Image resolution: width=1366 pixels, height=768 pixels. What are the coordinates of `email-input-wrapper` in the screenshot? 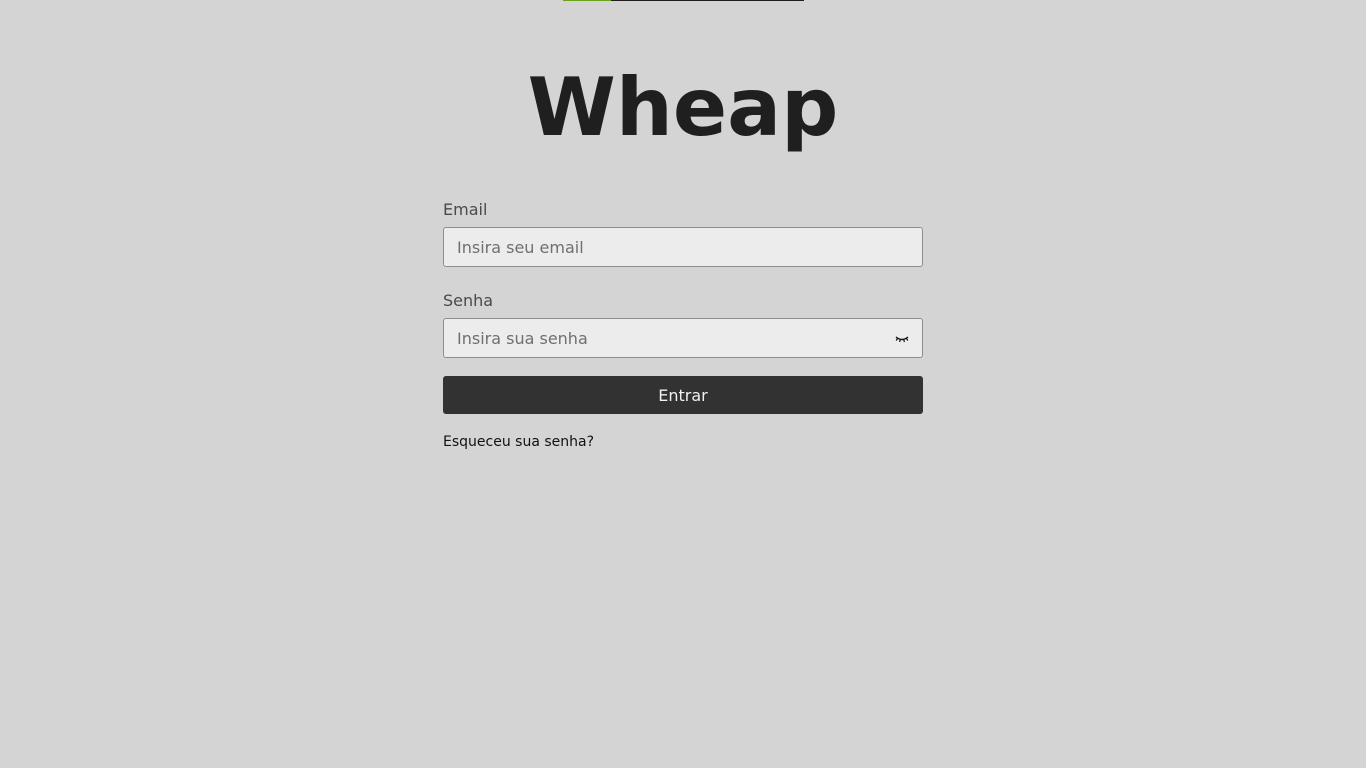 It's located at (683, 247).